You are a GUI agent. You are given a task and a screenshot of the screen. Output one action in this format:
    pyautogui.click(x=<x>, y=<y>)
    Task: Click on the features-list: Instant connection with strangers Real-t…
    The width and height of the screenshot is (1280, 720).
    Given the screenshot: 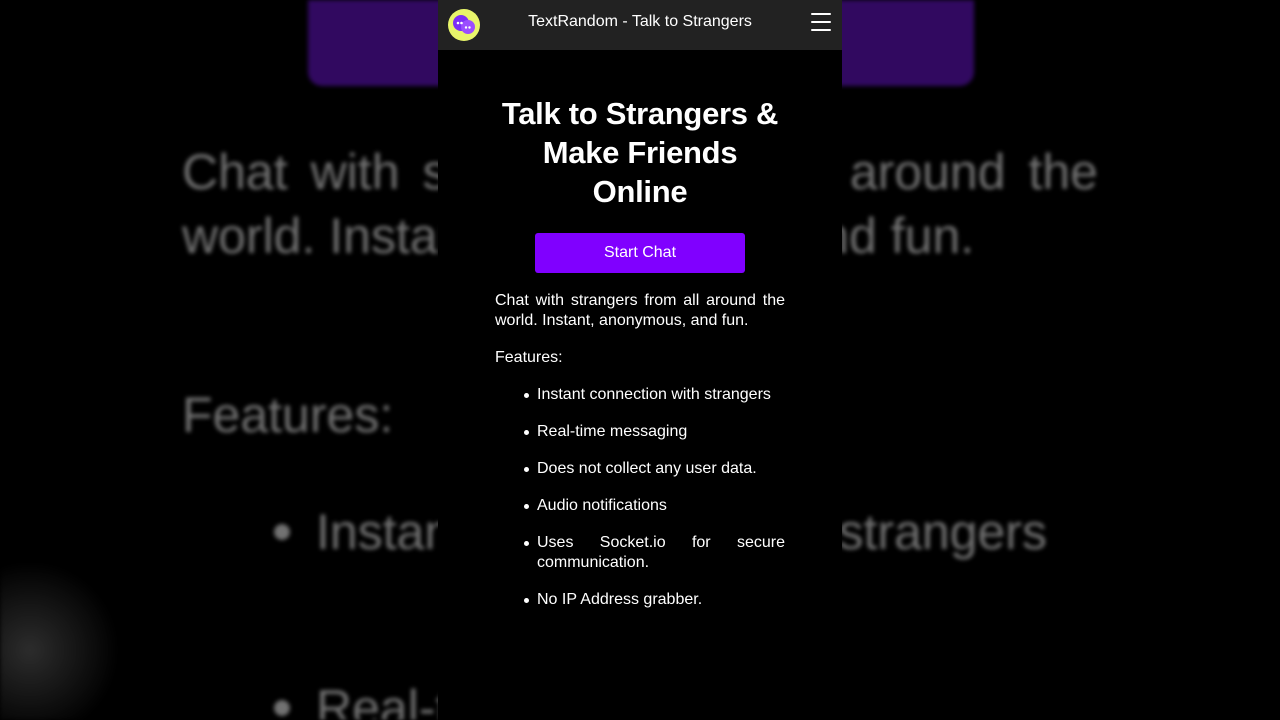 What is the action you would take?
    pyautogui.click(x=640, y=497)
    